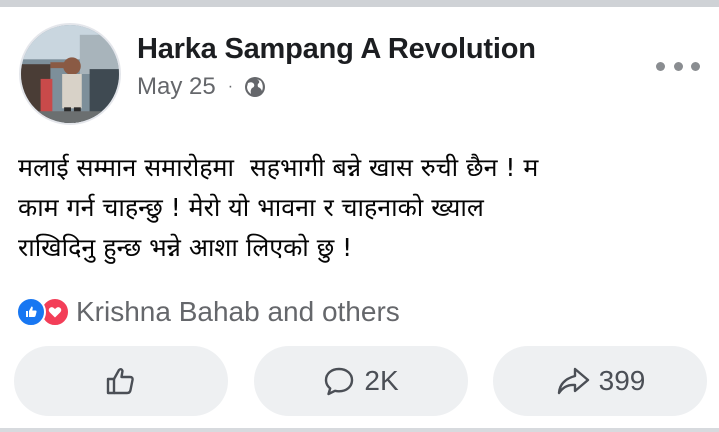  I want to click on thumbs-up-icon, so click(121, 381).